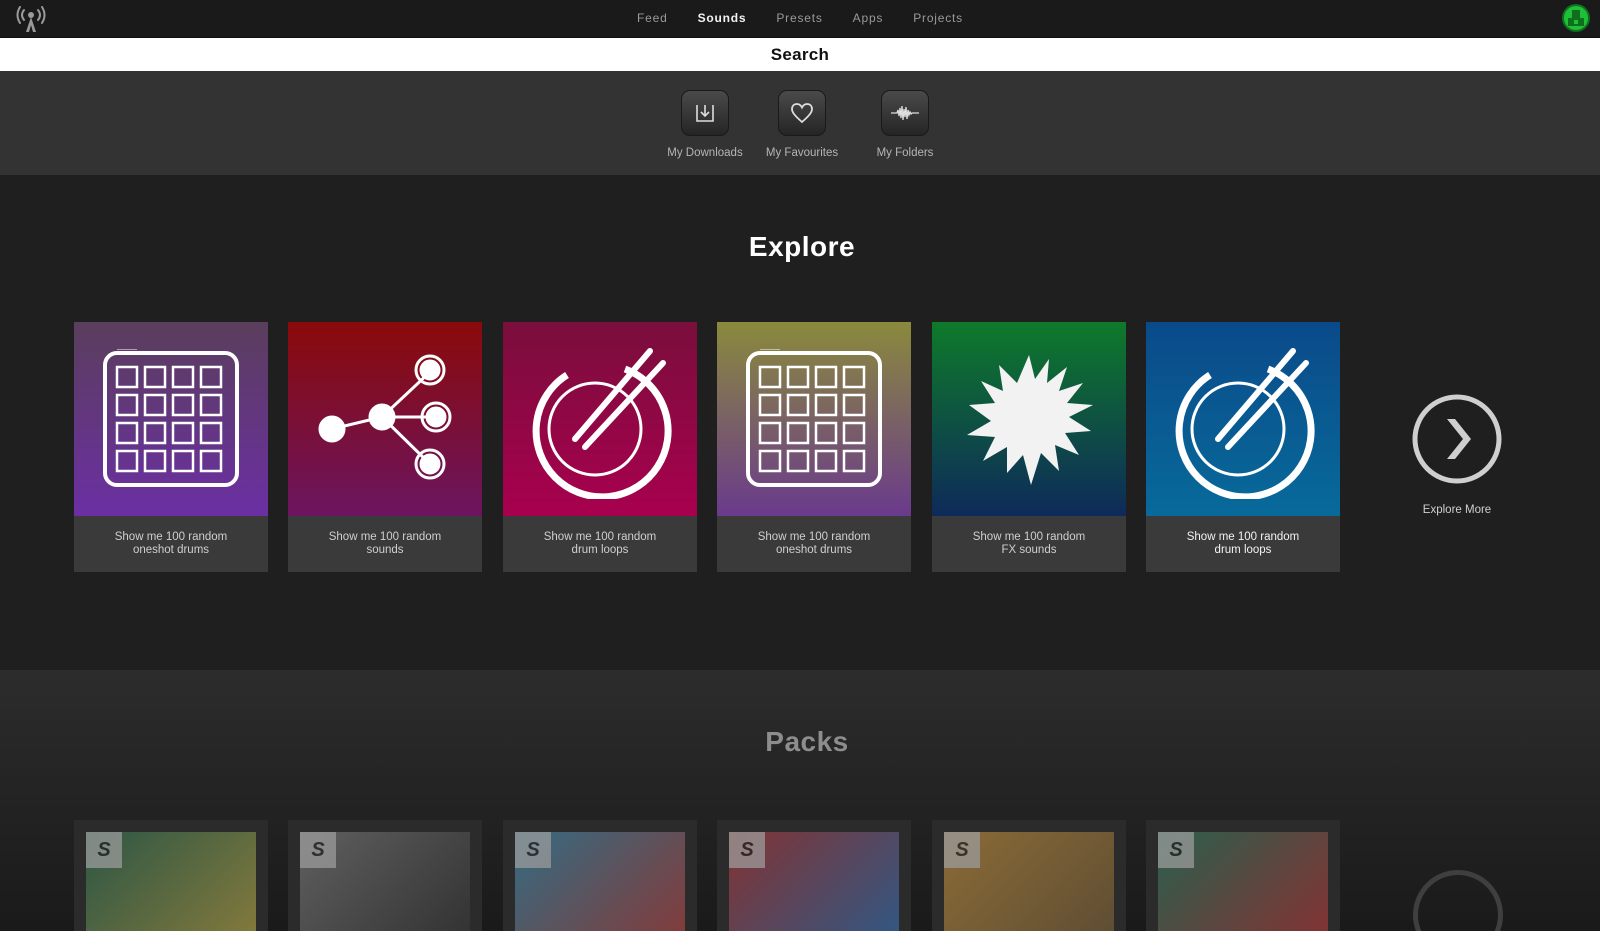 The width and height of the screenshot is (1600, 931). I want to click on share-nodes-icon, so click(385, 417).